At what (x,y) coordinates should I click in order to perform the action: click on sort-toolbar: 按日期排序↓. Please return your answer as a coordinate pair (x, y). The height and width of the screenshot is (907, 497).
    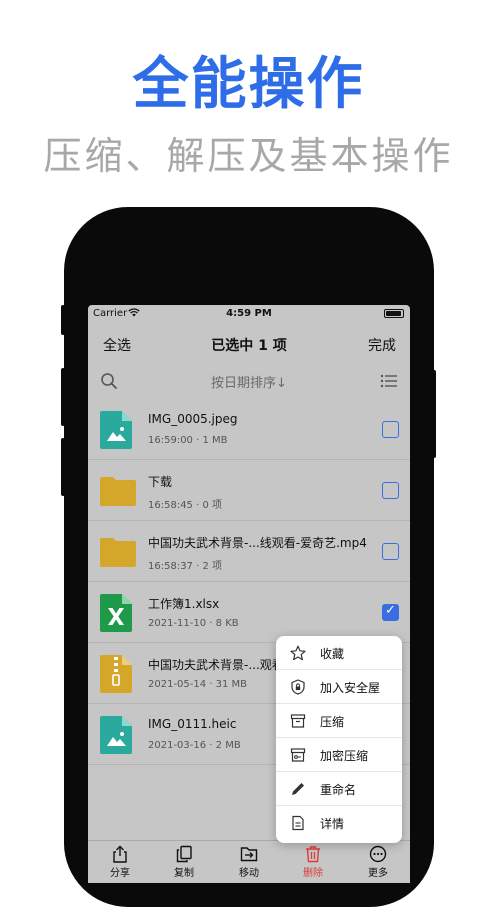
    Looking at the image, I should click on (249, 381).